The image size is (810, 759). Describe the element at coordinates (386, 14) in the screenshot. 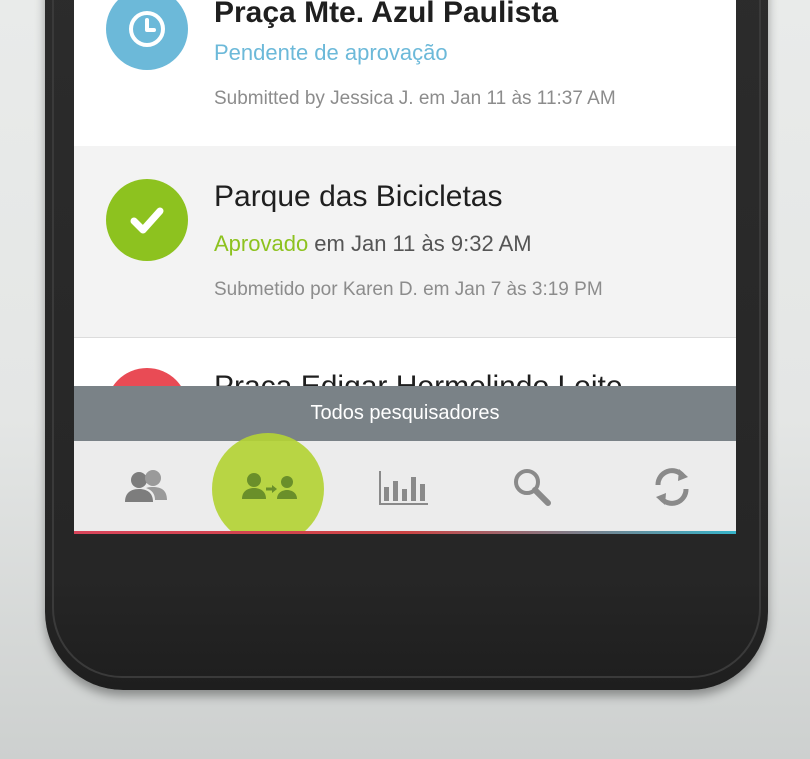

I see `place-title: Praça Mte. Azul Paulista` at that location.